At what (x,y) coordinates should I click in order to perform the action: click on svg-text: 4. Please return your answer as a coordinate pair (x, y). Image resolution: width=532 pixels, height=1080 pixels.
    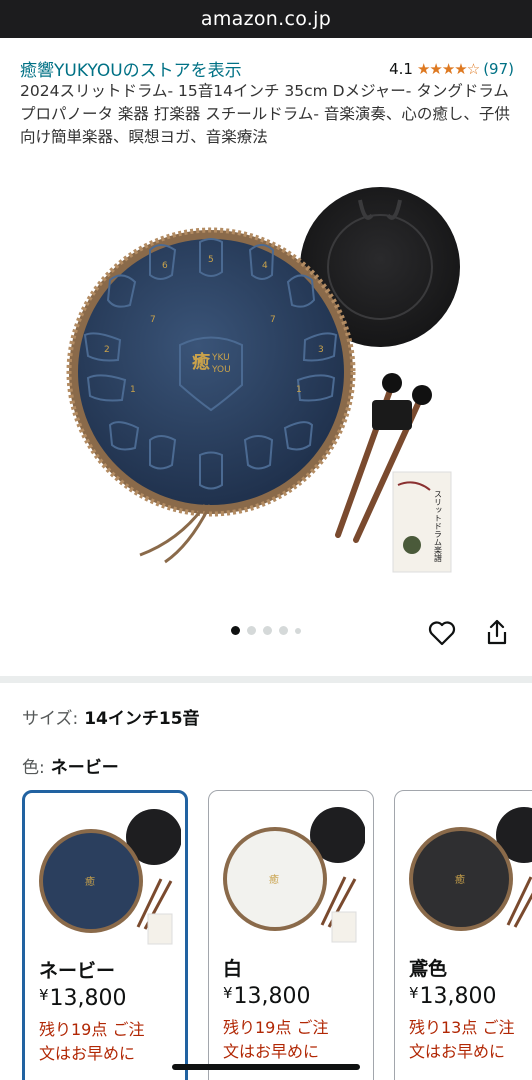
    Looking at the image, I should click on (265, 266).